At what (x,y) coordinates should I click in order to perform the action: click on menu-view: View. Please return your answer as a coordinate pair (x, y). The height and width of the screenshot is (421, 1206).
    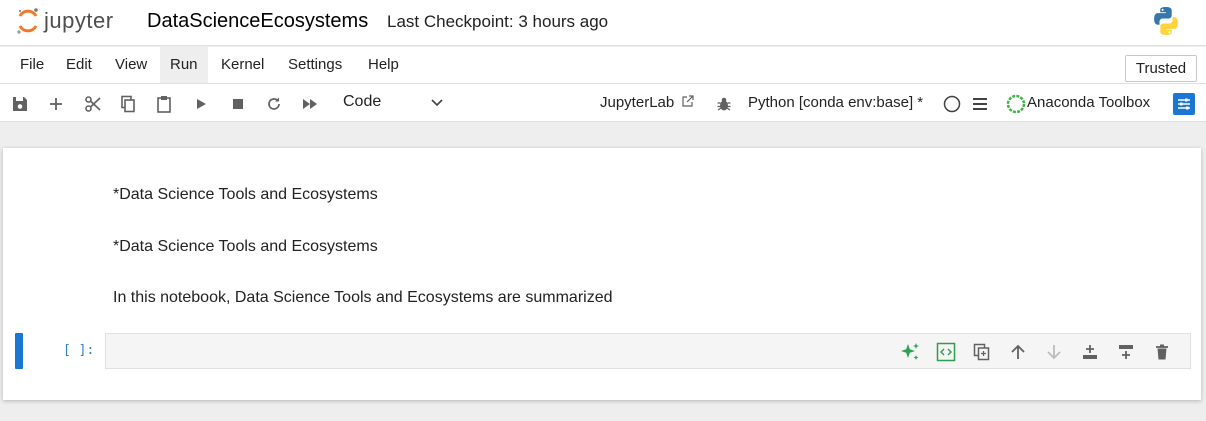
    Looking at the image, I should click on (131, 65).